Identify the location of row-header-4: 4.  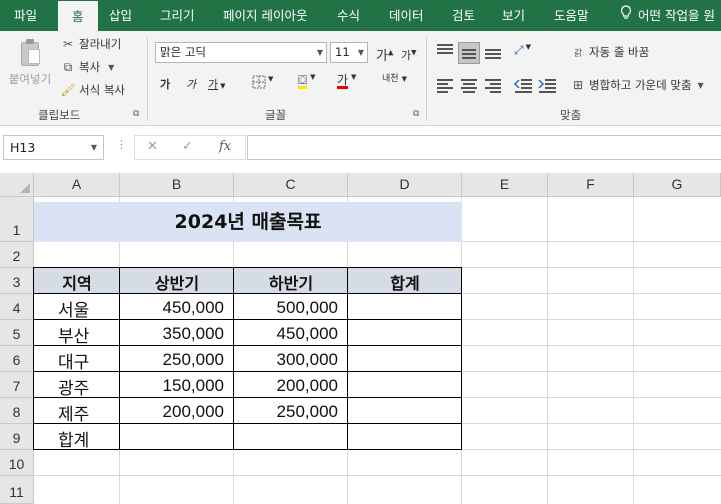
(17, 307).